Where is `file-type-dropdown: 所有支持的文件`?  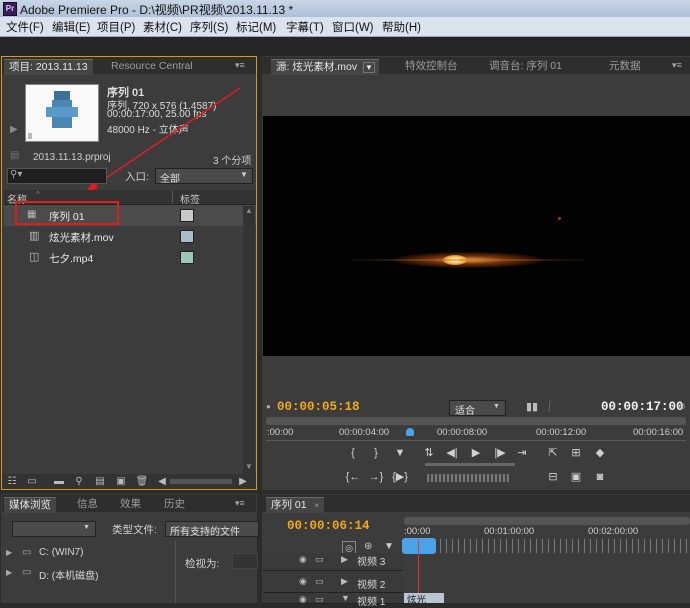 file-type-dropdown: 所有支持的文件 is located at coordinates (212, 529).